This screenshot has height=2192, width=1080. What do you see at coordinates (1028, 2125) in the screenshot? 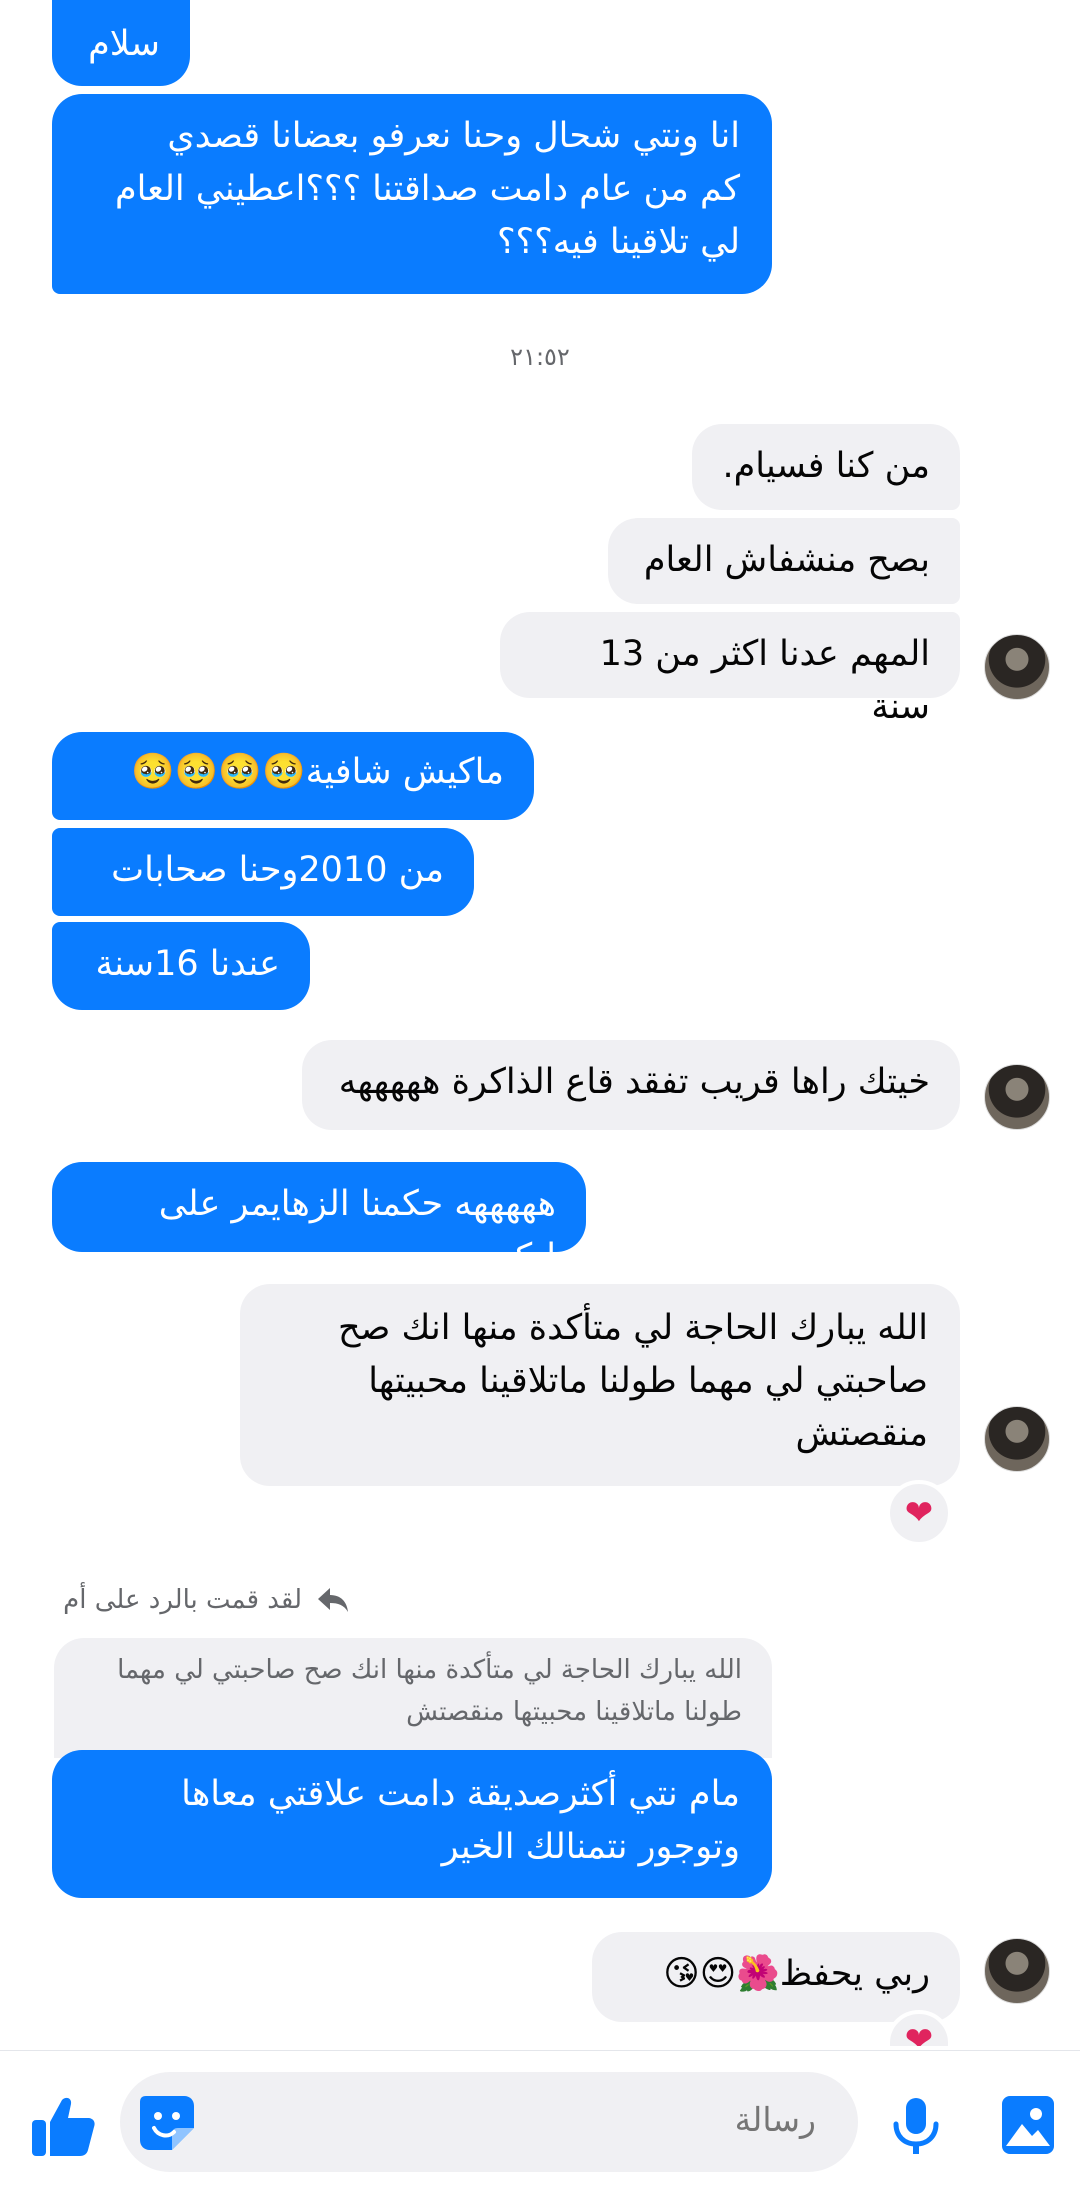
I see `gallery-icon` at bounding box center [1028, 2125].